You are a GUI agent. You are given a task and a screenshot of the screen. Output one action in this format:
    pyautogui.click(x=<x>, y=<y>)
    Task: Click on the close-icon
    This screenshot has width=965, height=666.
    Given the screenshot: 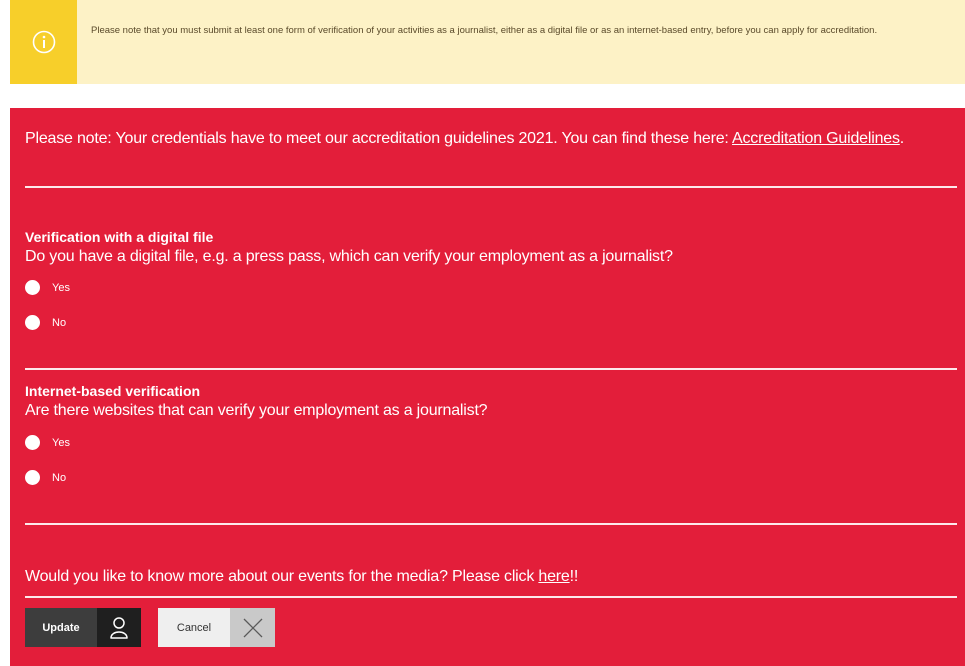 What is the action you would take?
    pyautogui.click(x=252, y=627)
    